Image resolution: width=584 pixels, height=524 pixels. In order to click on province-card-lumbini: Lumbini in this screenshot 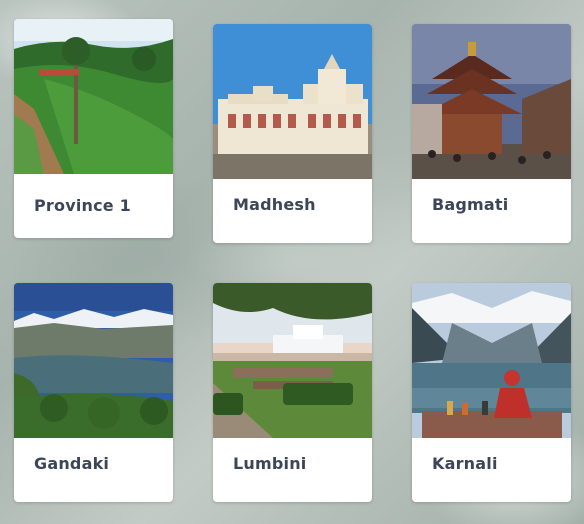, I will do `click(292, 392)`.